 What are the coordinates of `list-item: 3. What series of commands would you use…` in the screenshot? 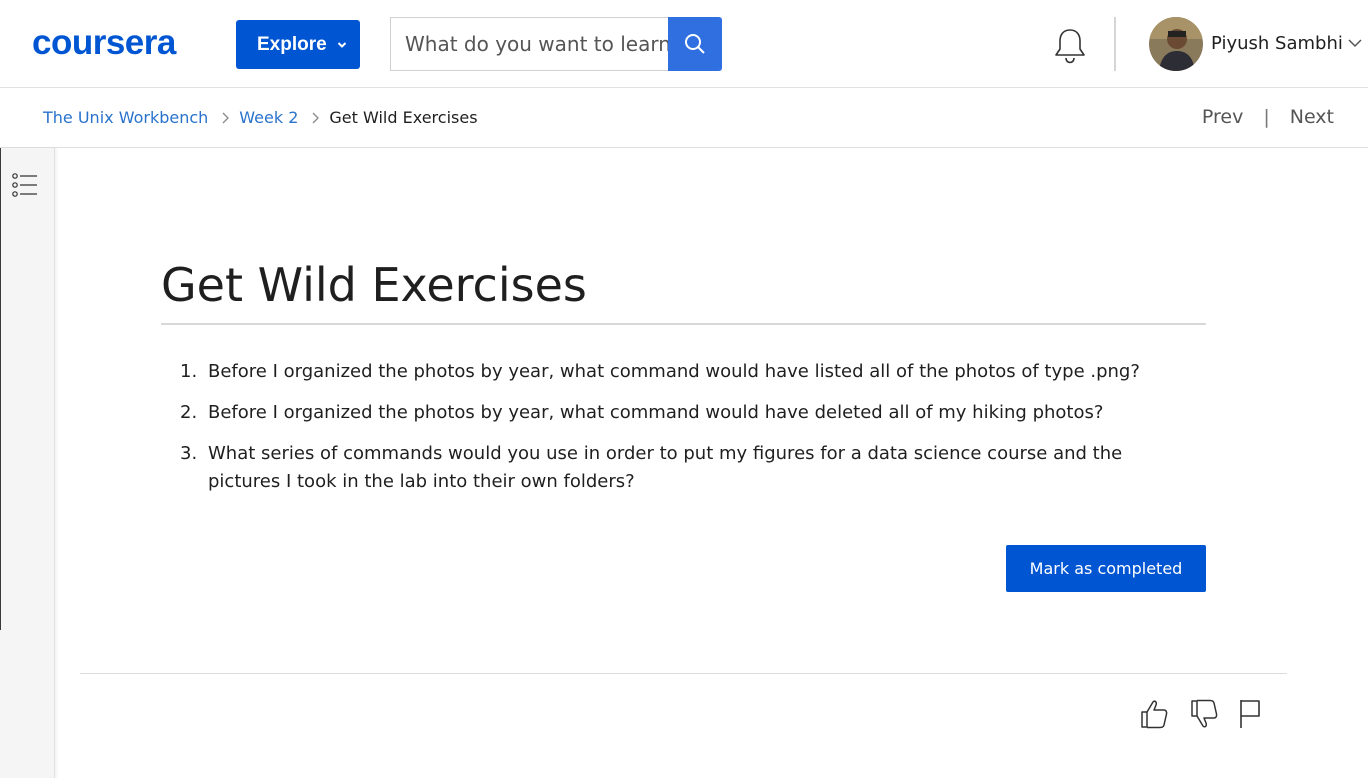 It's located at (685, 468).